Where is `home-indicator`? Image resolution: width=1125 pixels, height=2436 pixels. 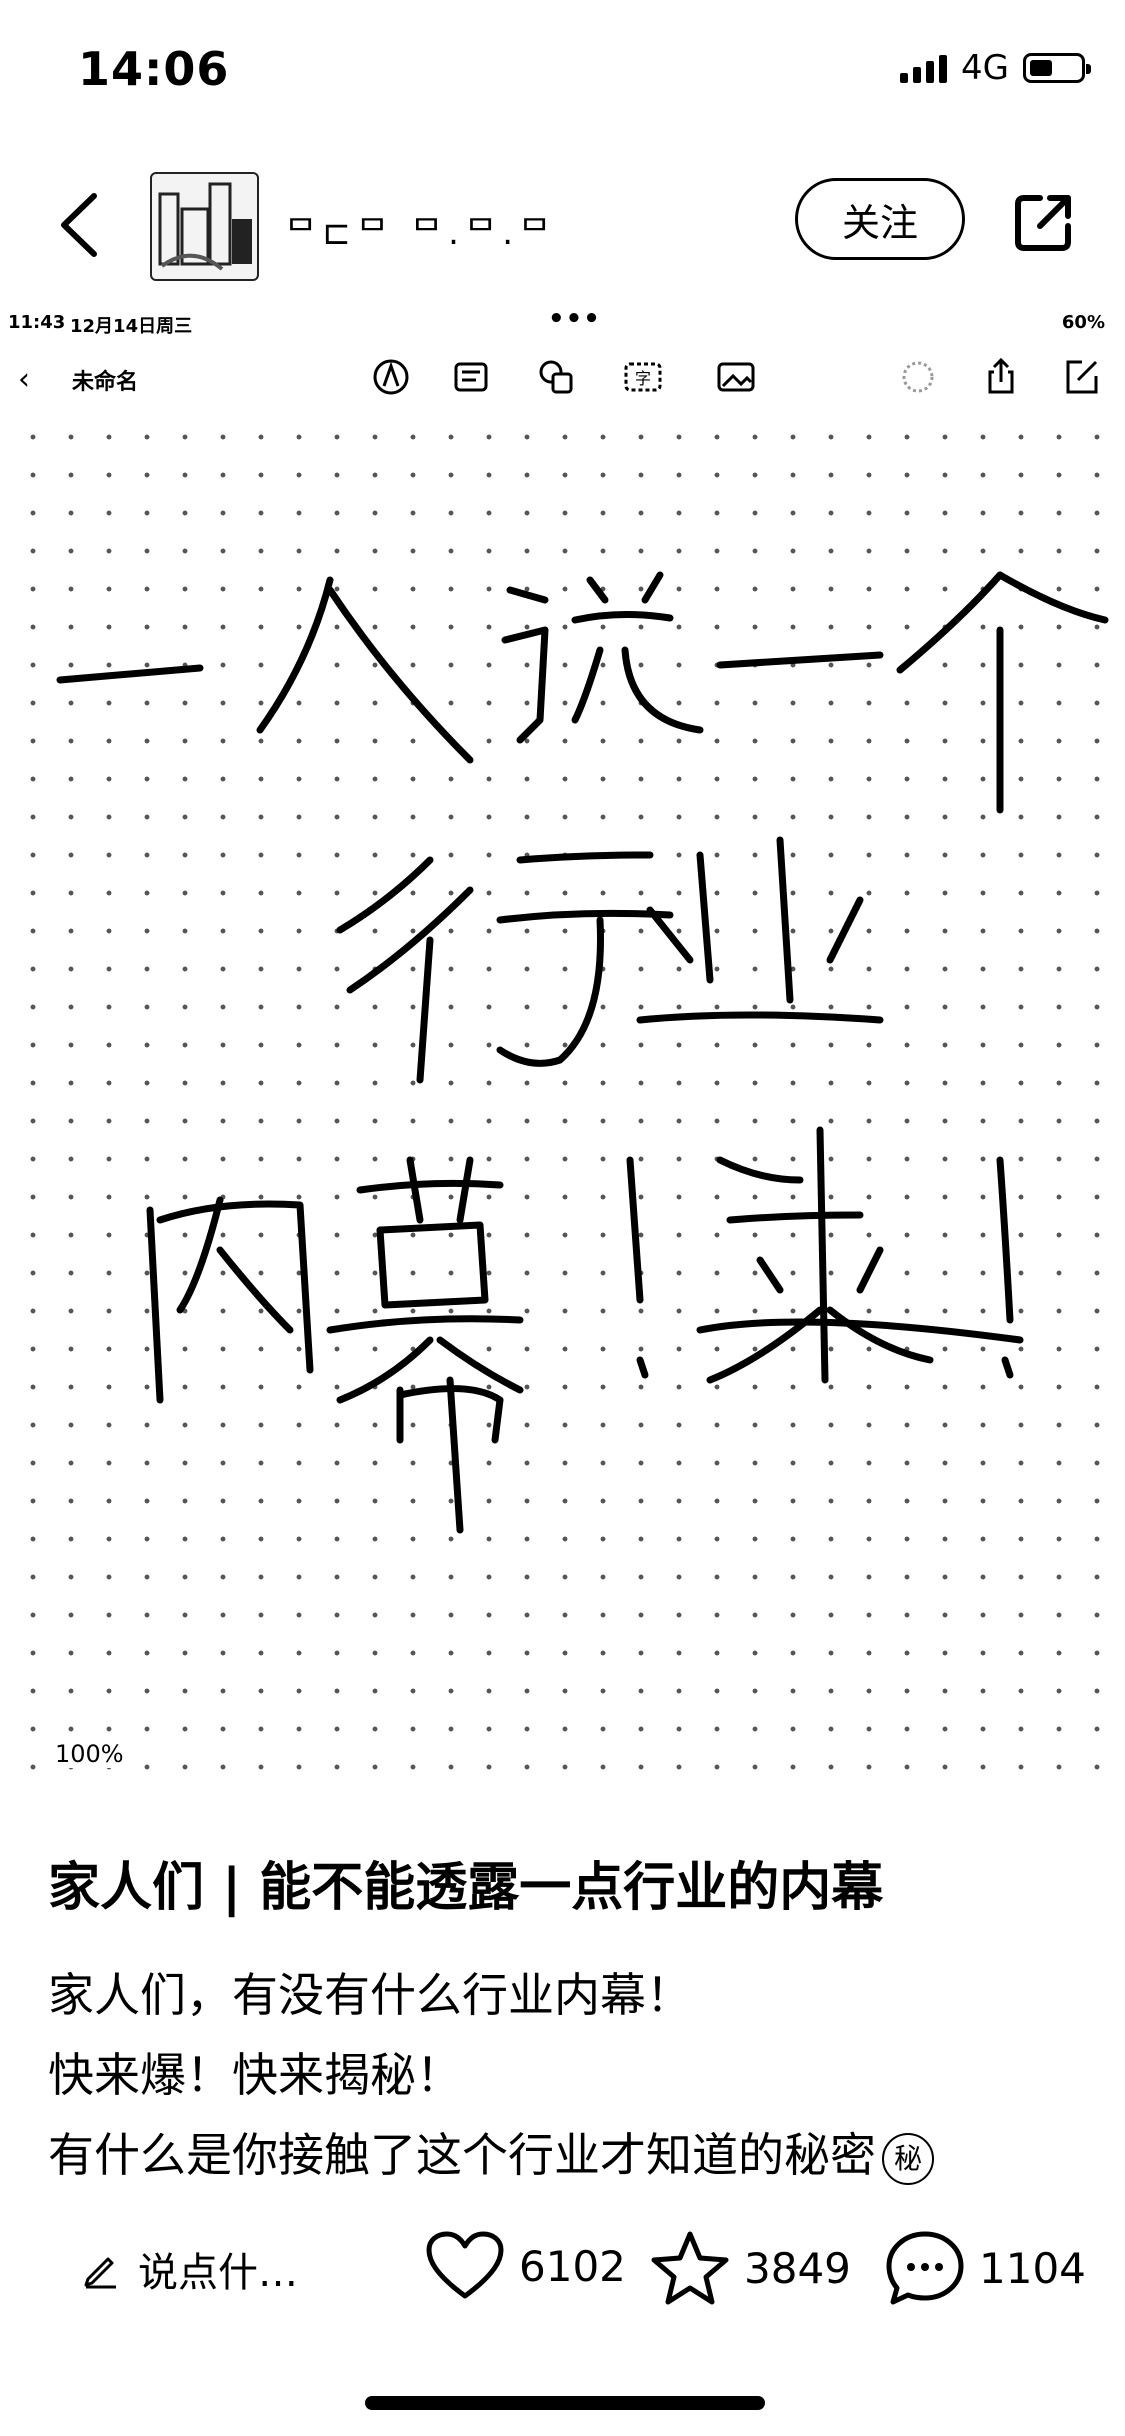
home-indicator is located at coordinates (565, 2403).